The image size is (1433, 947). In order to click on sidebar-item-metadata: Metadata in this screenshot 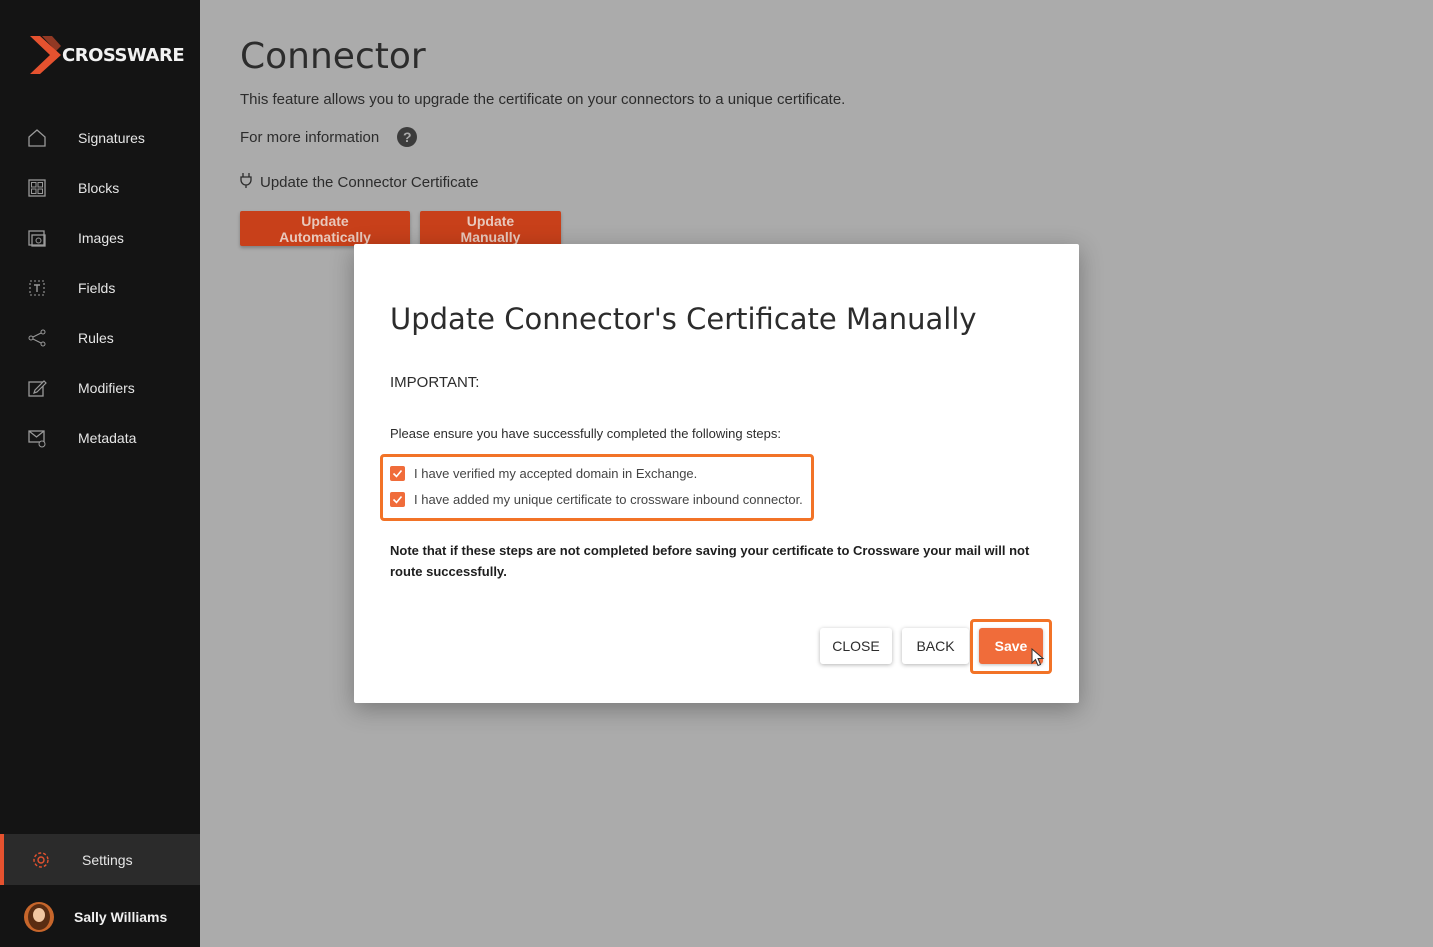, I will do `click(100, 438)`.